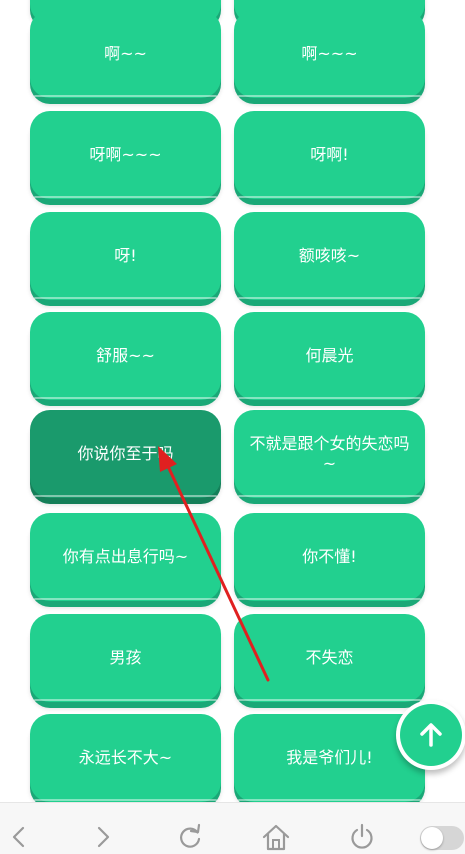 The image size is (465, 854). Describe the element at coordinates (103, 837) in the screenshot. I see `forward-button` at that location.